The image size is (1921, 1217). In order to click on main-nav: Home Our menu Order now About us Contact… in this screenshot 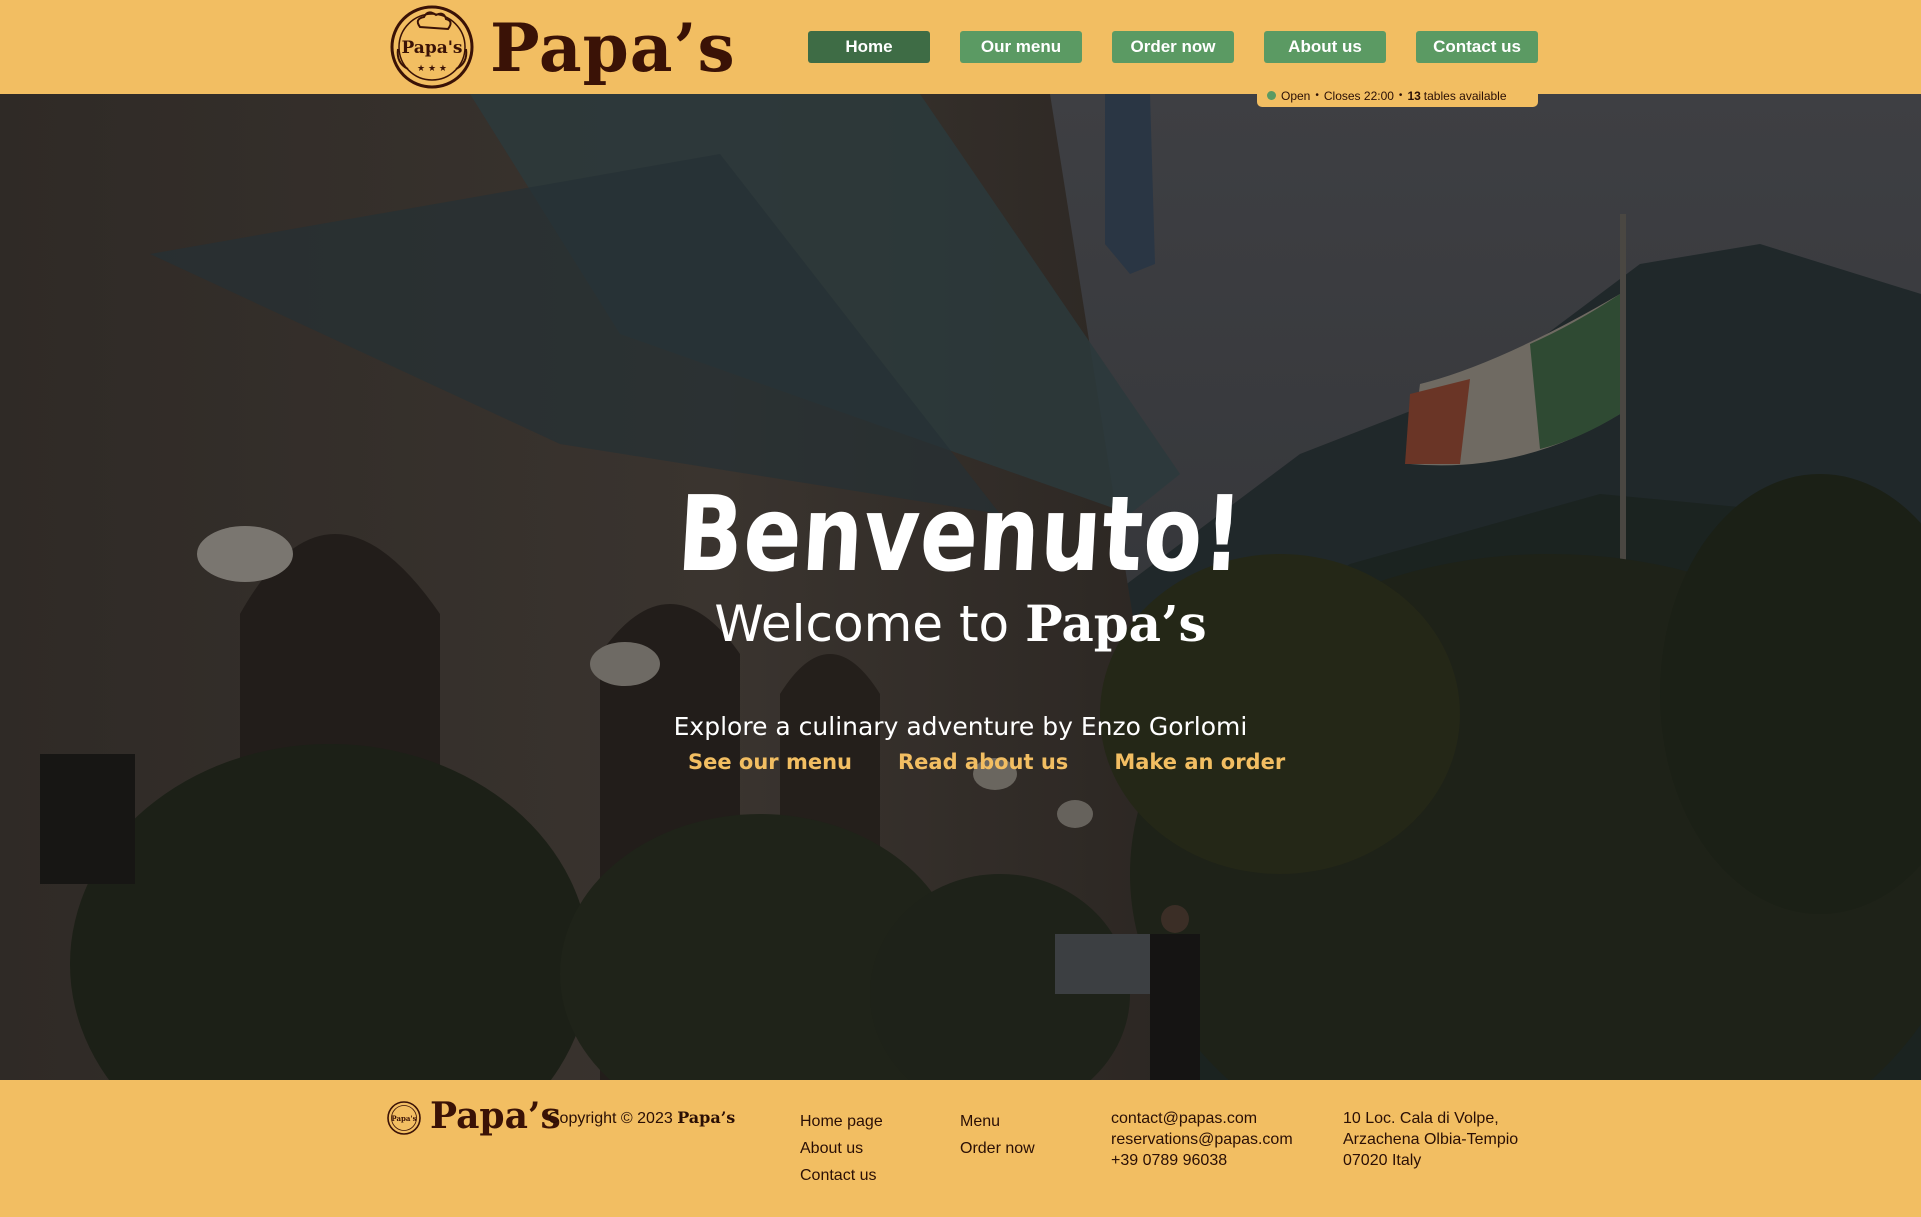, I will do `click(1173, 47)`.